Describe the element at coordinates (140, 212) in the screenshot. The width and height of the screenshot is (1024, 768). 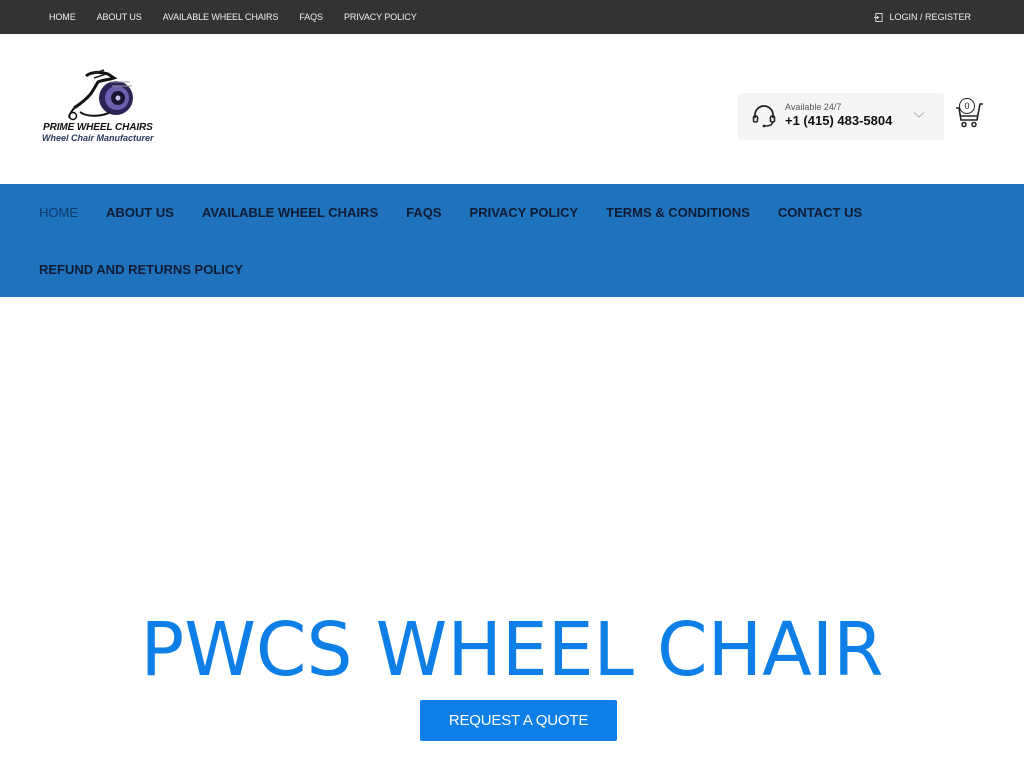
I see `main-nav-about-us: ABOUT US` at that location.